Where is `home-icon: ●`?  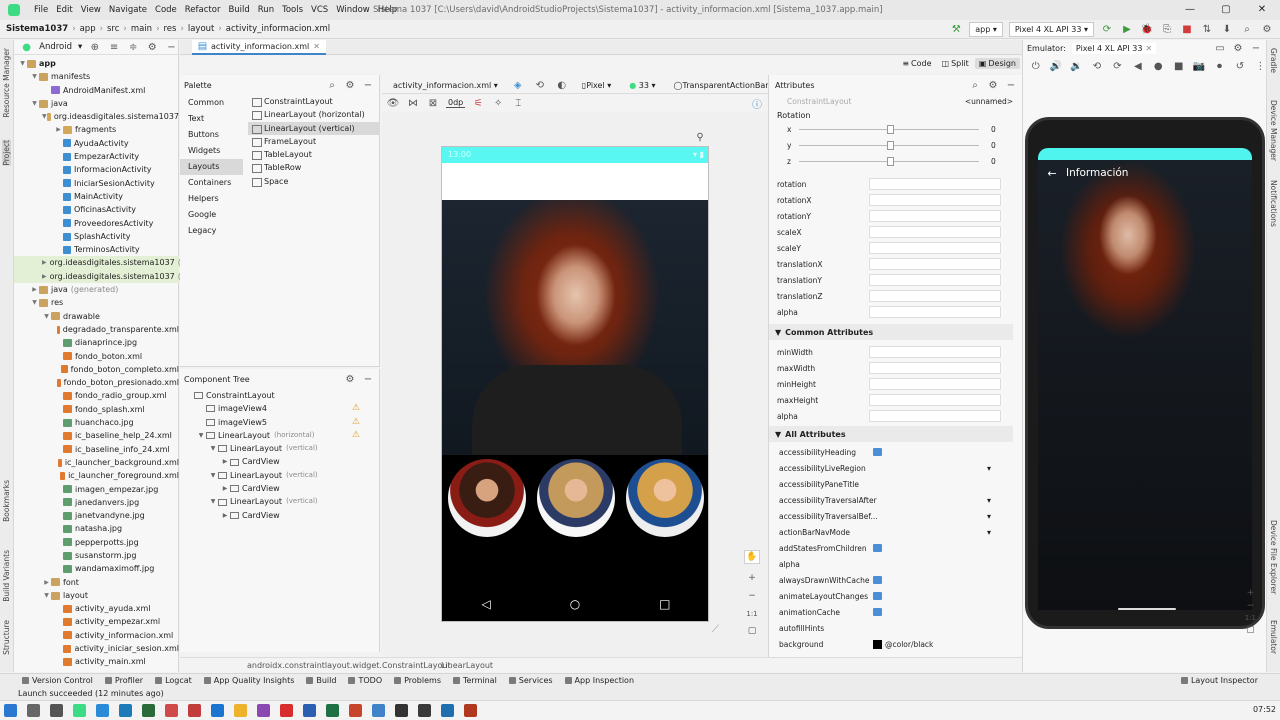
home-icon: ● is located at coordinates (1158, 66).